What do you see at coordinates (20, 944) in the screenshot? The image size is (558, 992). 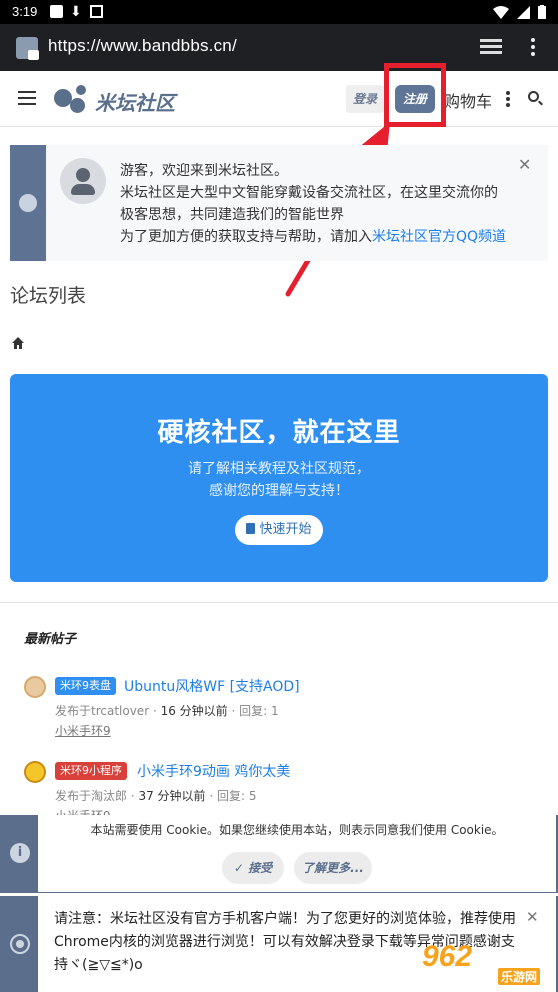 I see `chrome-icon` at bounding box center [20, 944].